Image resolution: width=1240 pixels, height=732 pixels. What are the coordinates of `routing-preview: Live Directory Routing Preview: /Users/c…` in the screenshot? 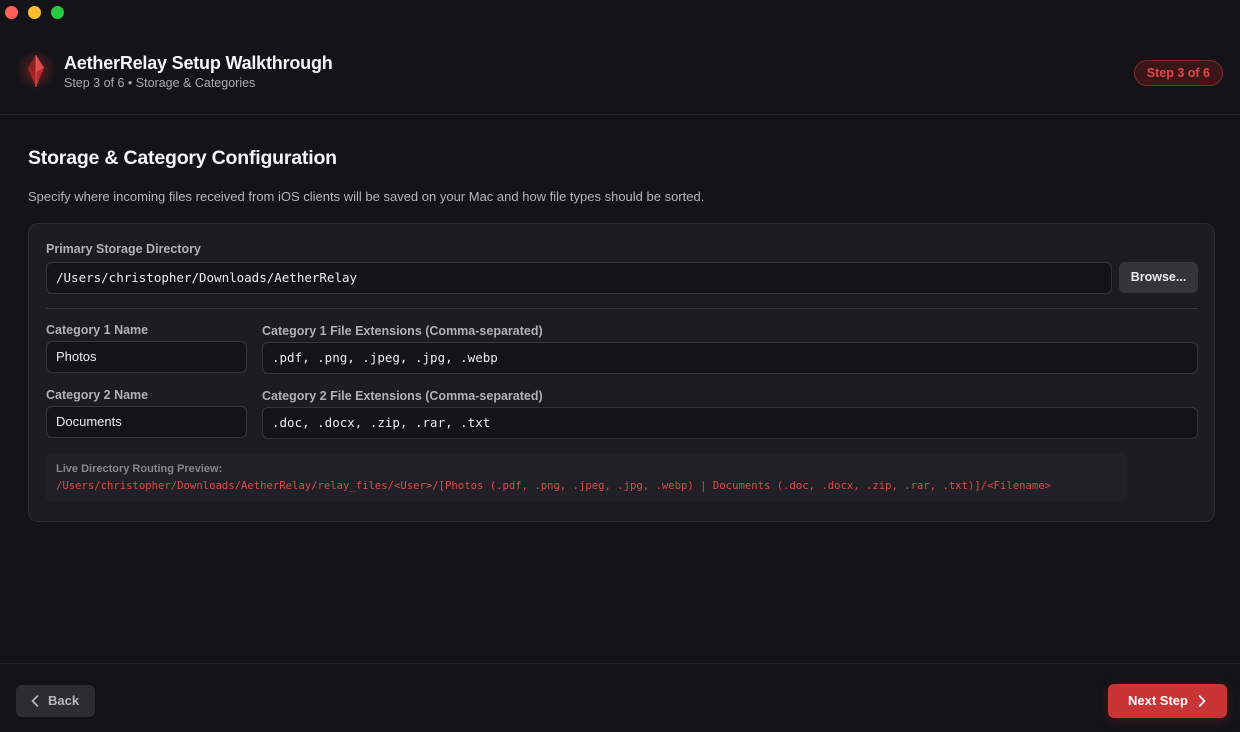 It's located at (586, 477).